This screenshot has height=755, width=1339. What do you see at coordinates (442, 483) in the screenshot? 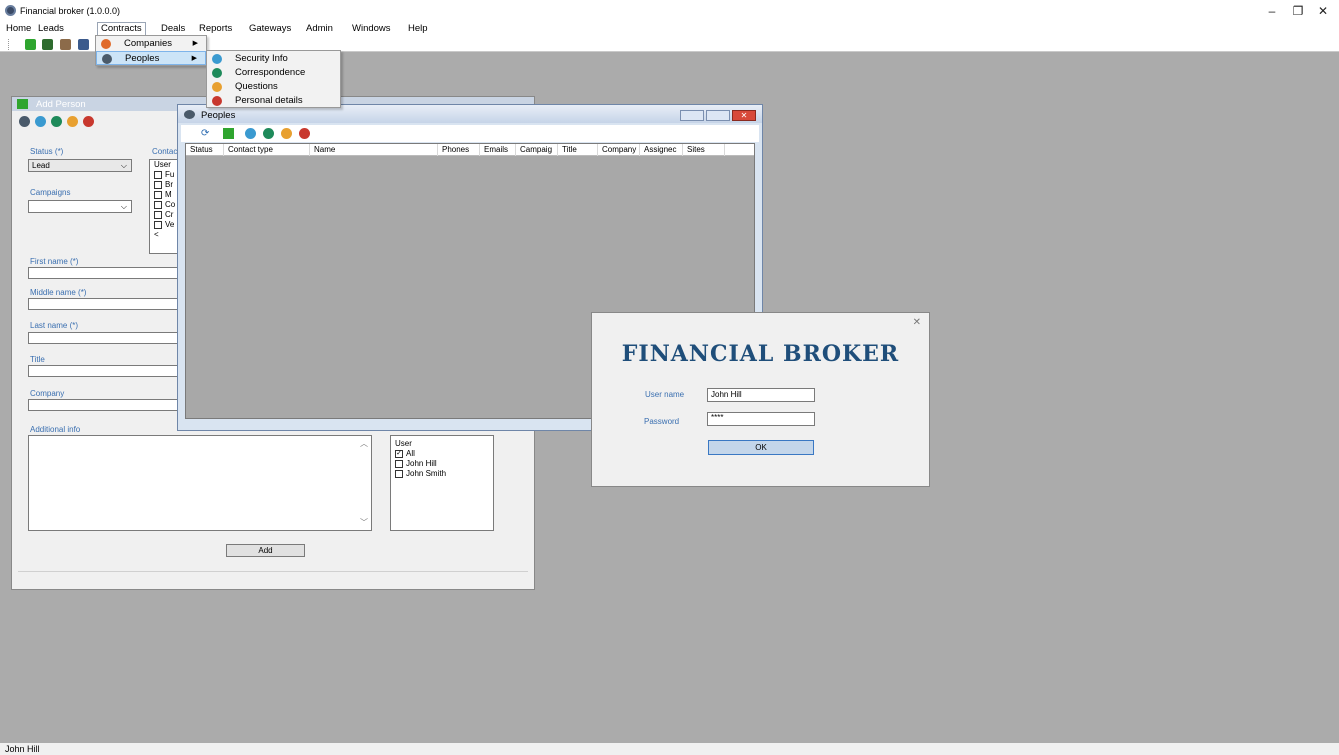
I see `user-list: User ✓ All John Hill John Smith` at bounding box center [442, 483].